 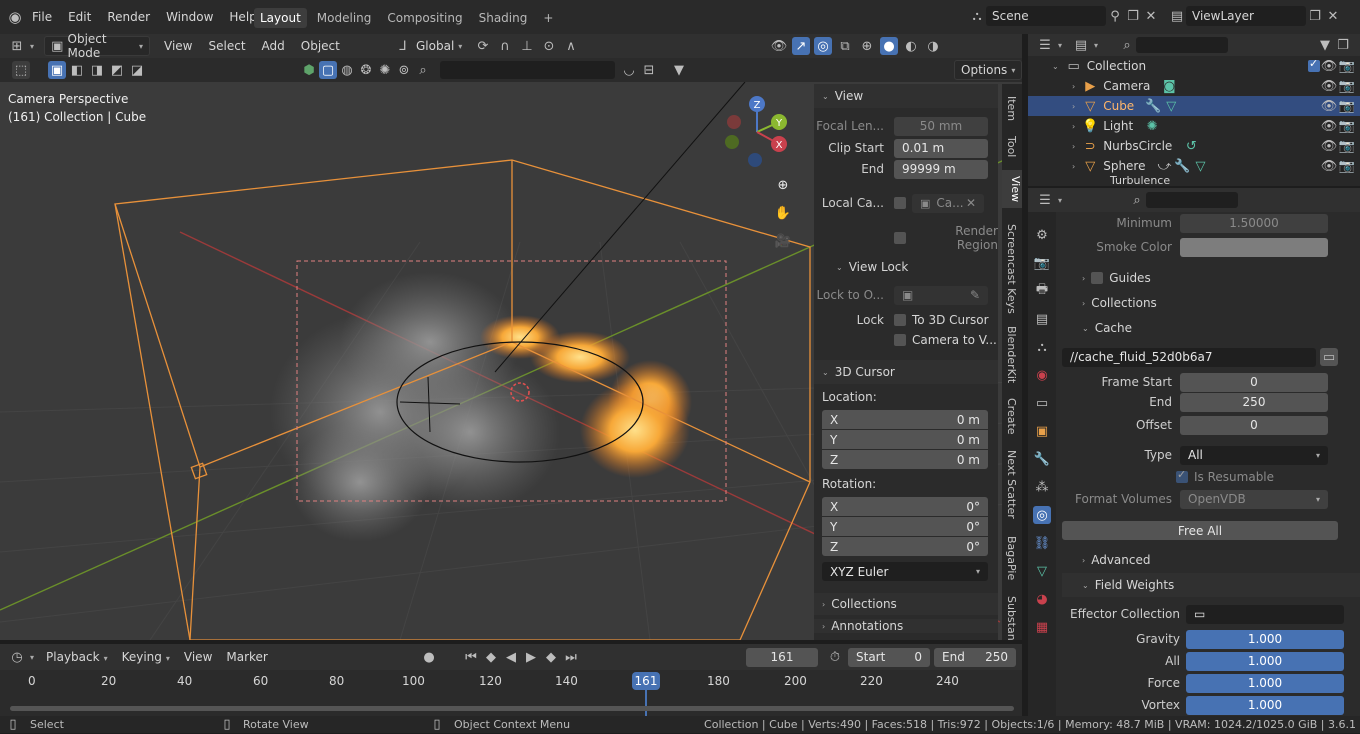 I want to click on annotations-panel-header: › Annotations, so click(x=906, y=626).